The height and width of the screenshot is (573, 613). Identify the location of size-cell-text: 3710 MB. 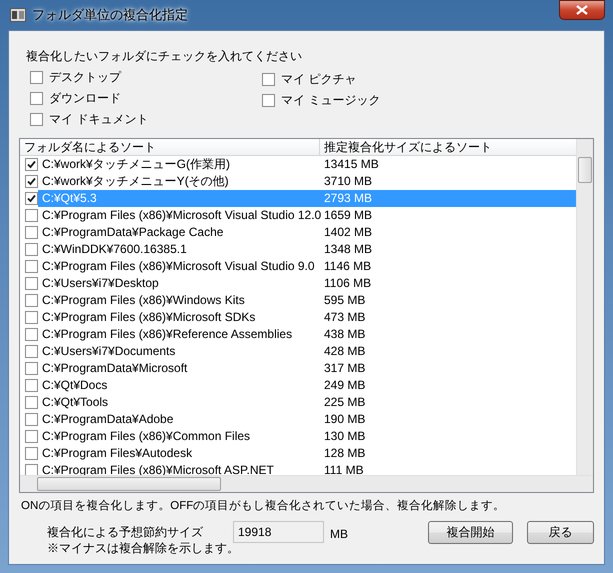
(348, 181).